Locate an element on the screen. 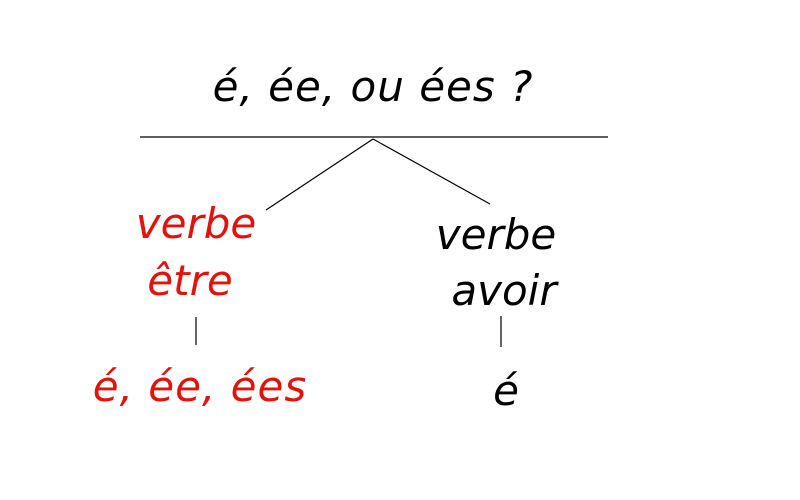 Image resolution: width=800 pixels, height=500 pixels. diagram-title: é, ée, ou ées ? is located at coordinates (373, 86).